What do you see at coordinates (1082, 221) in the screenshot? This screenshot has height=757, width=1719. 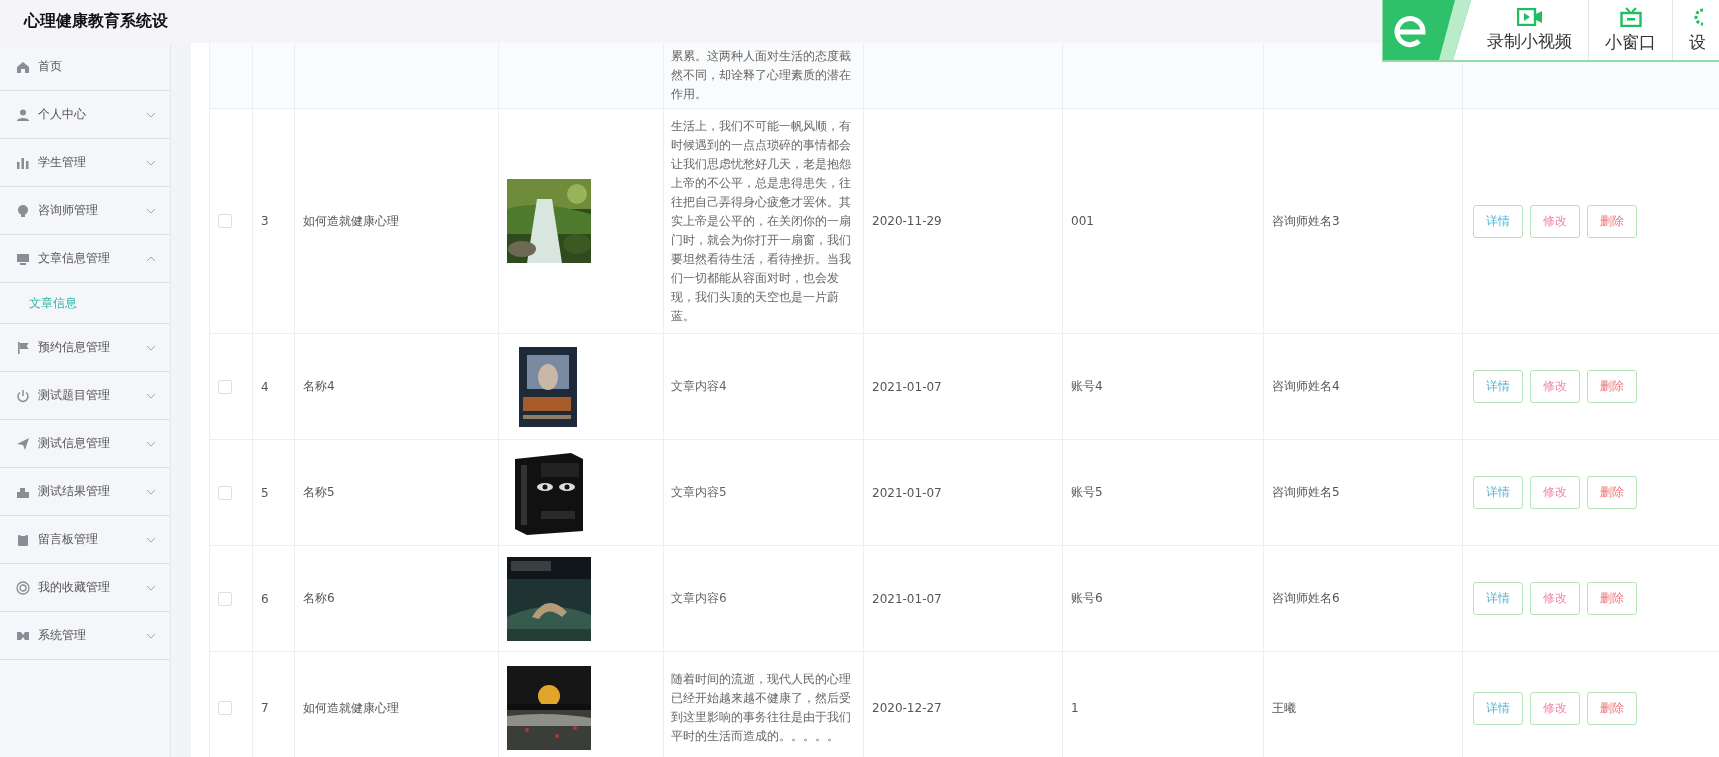 I see `table-cell: 001` at bounding box center [1082, 221].